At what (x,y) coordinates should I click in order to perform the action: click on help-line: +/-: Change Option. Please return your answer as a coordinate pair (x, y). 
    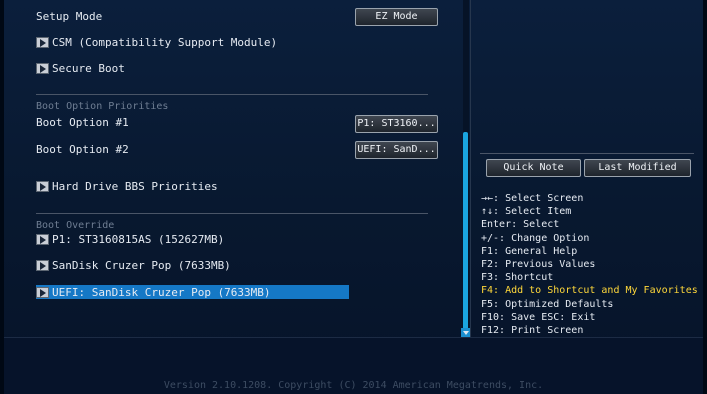
    Looking at the image, I should click on (535, 238).